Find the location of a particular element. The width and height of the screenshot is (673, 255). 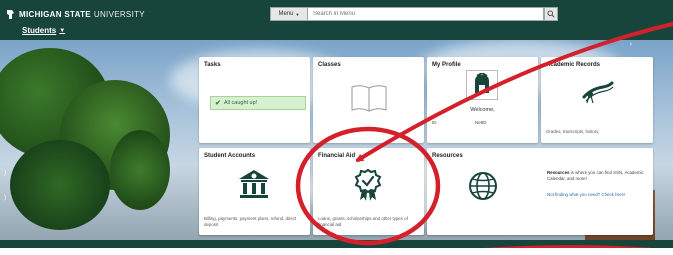

status-badge: ✔ All caught up! is located at coordinates (258, 103).